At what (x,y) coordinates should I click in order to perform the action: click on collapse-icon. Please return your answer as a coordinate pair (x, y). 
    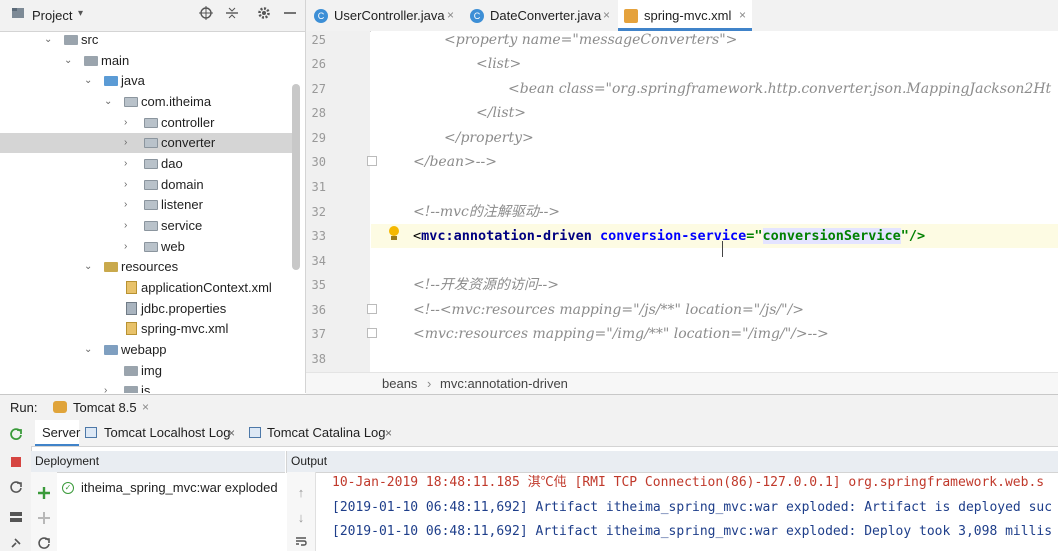
    Looking at the image, I should click on (232, 14).